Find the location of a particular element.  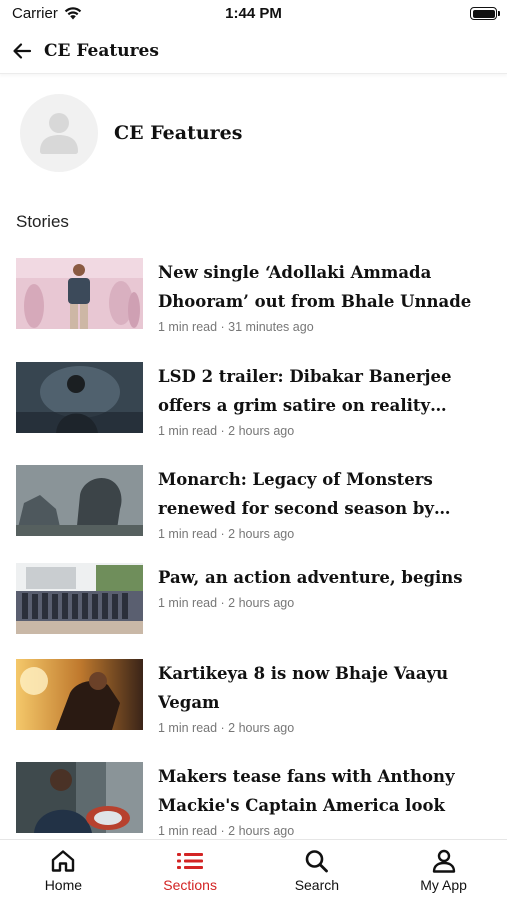

story-meta: 1 min read · 31 minutes ago is located at coordinates (236, 327).